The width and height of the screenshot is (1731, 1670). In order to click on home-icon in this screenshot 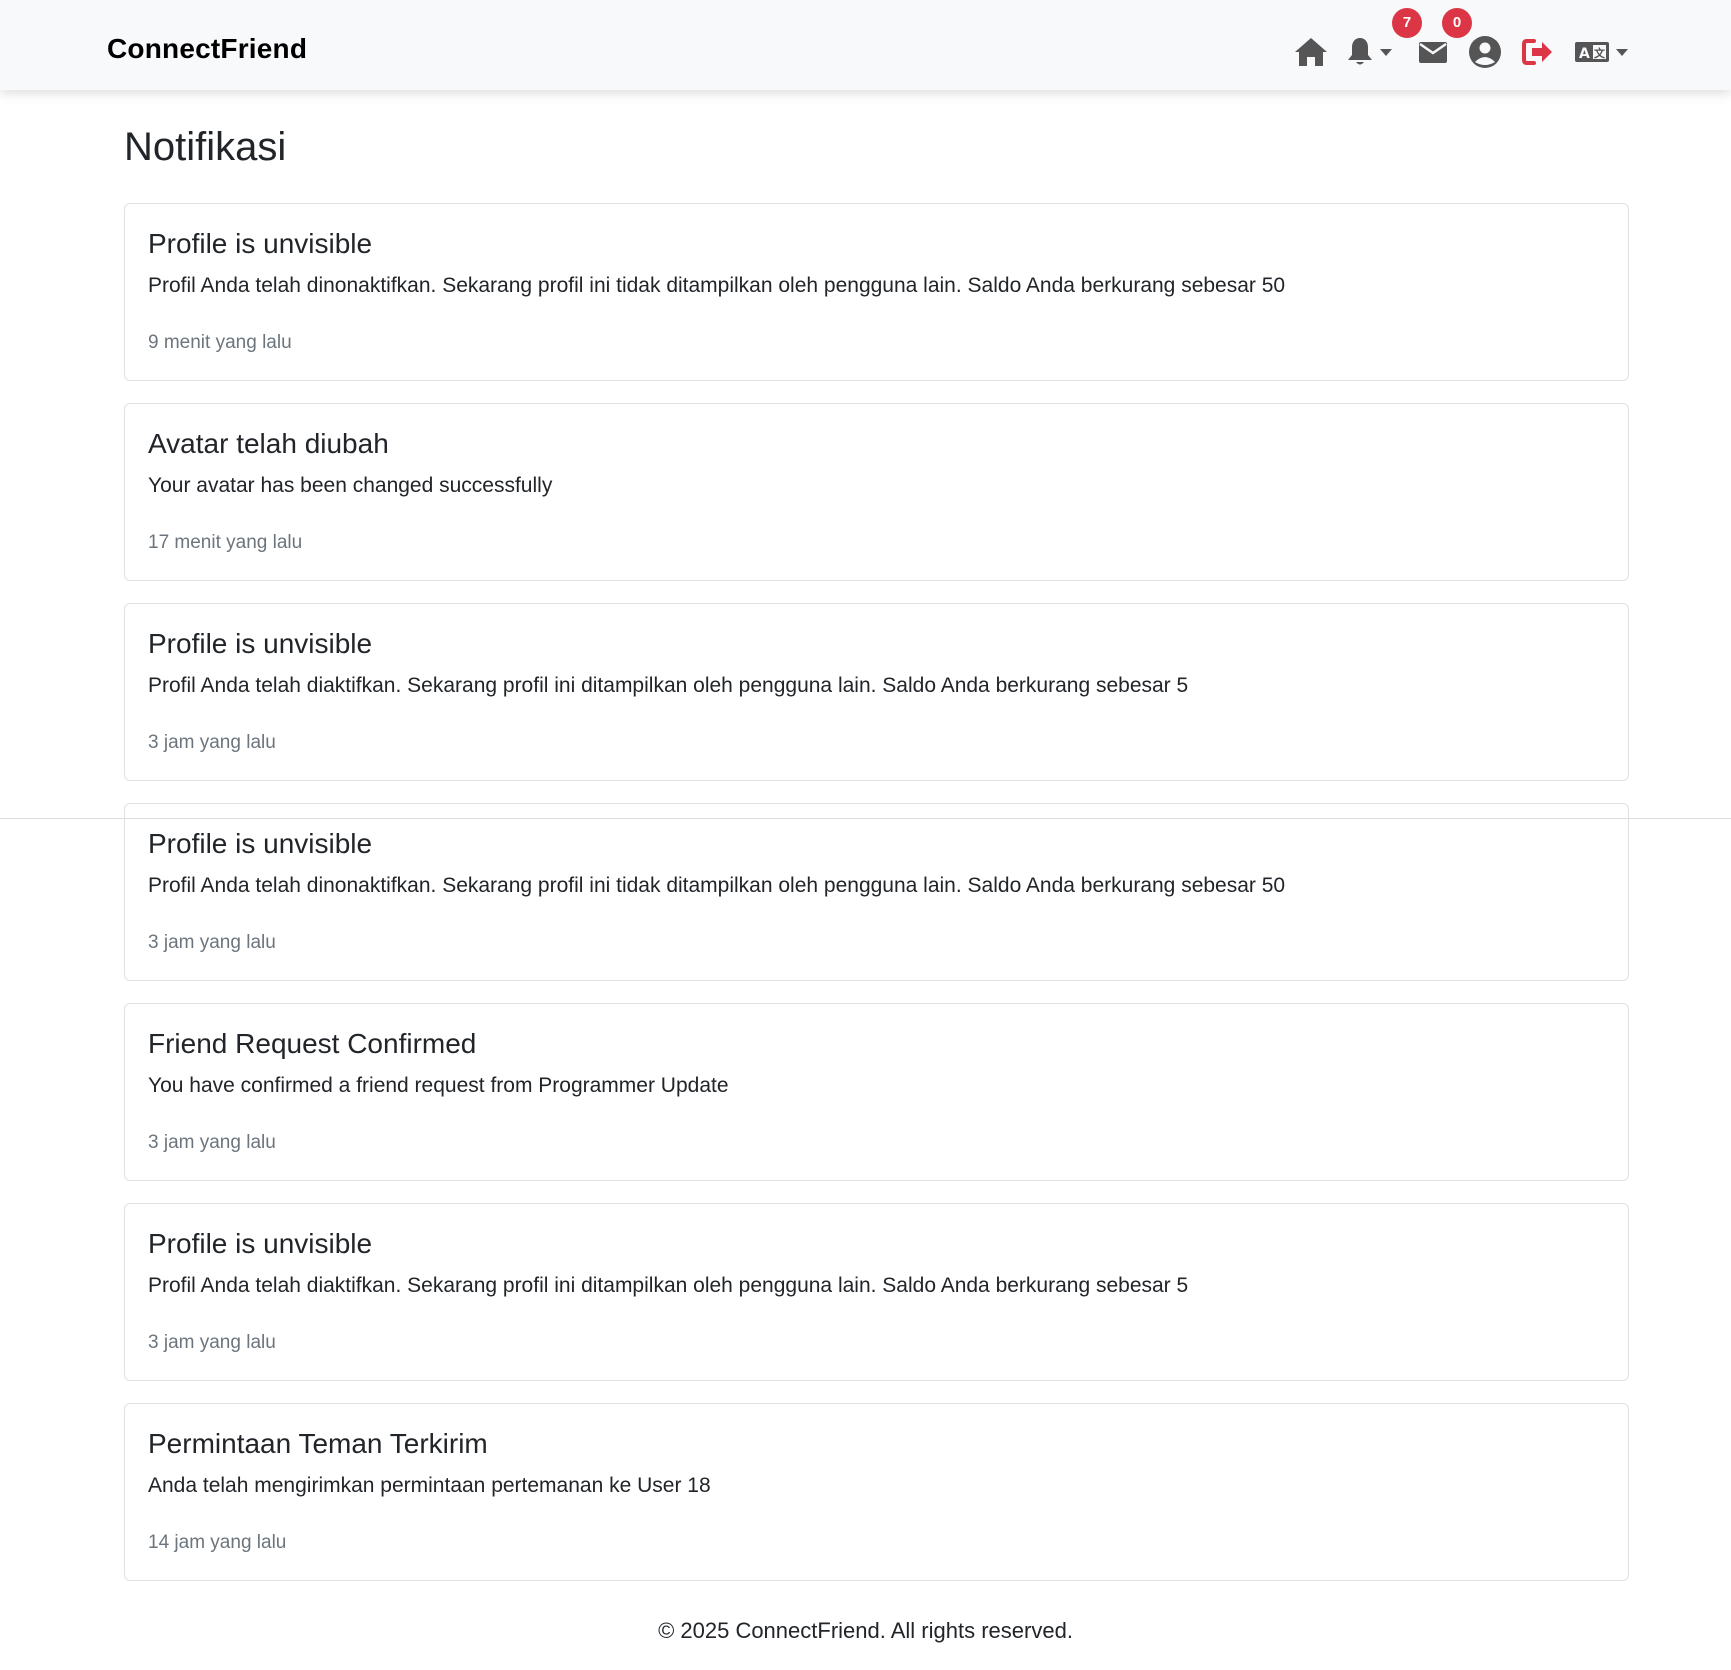, I will do `click(1311, 52)`.